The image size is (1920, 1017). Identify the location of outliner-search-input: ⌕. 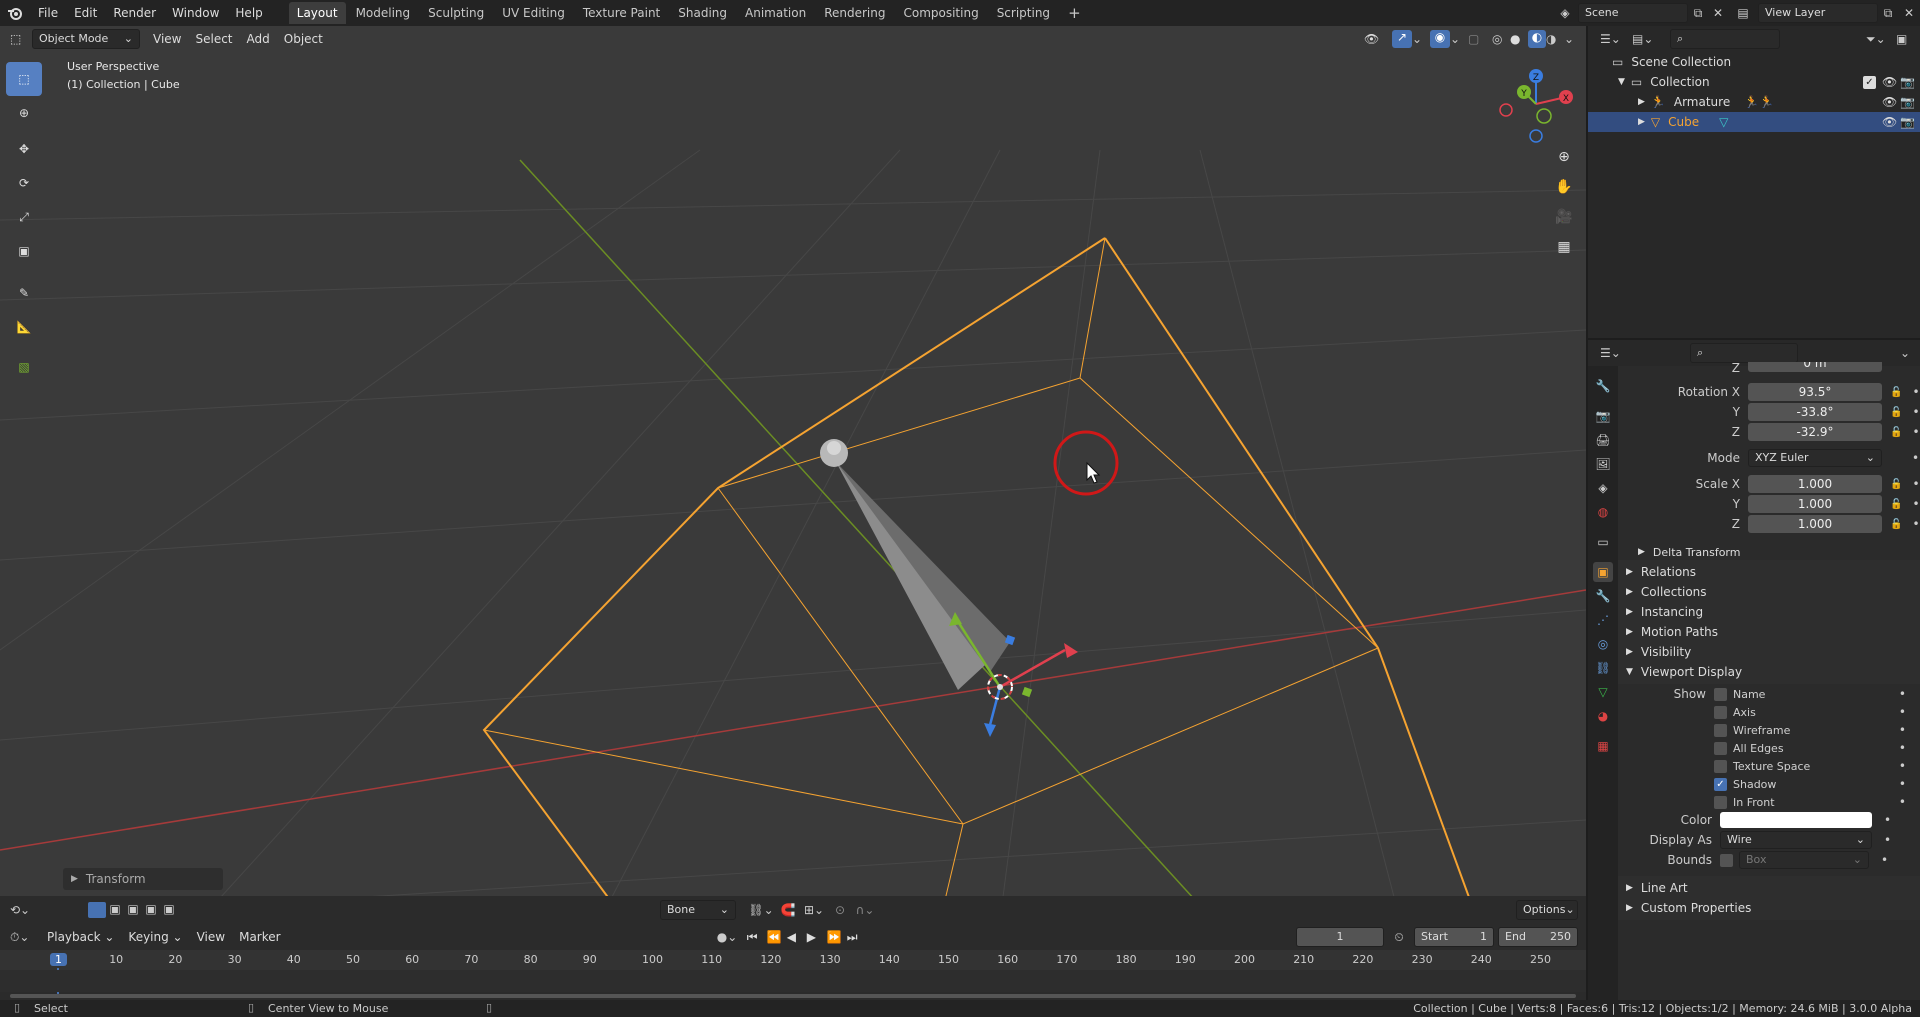
(1725, 39).